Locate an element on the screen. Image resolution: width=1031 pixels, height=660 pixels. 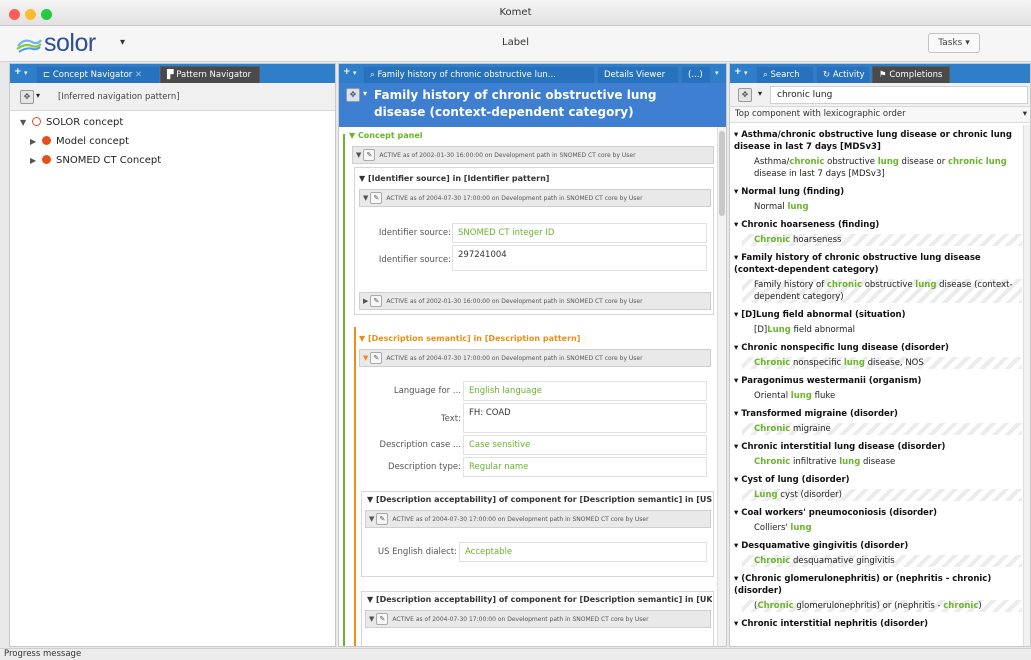
result-matched-text: Normal lung is located at coordinates (781, 207).